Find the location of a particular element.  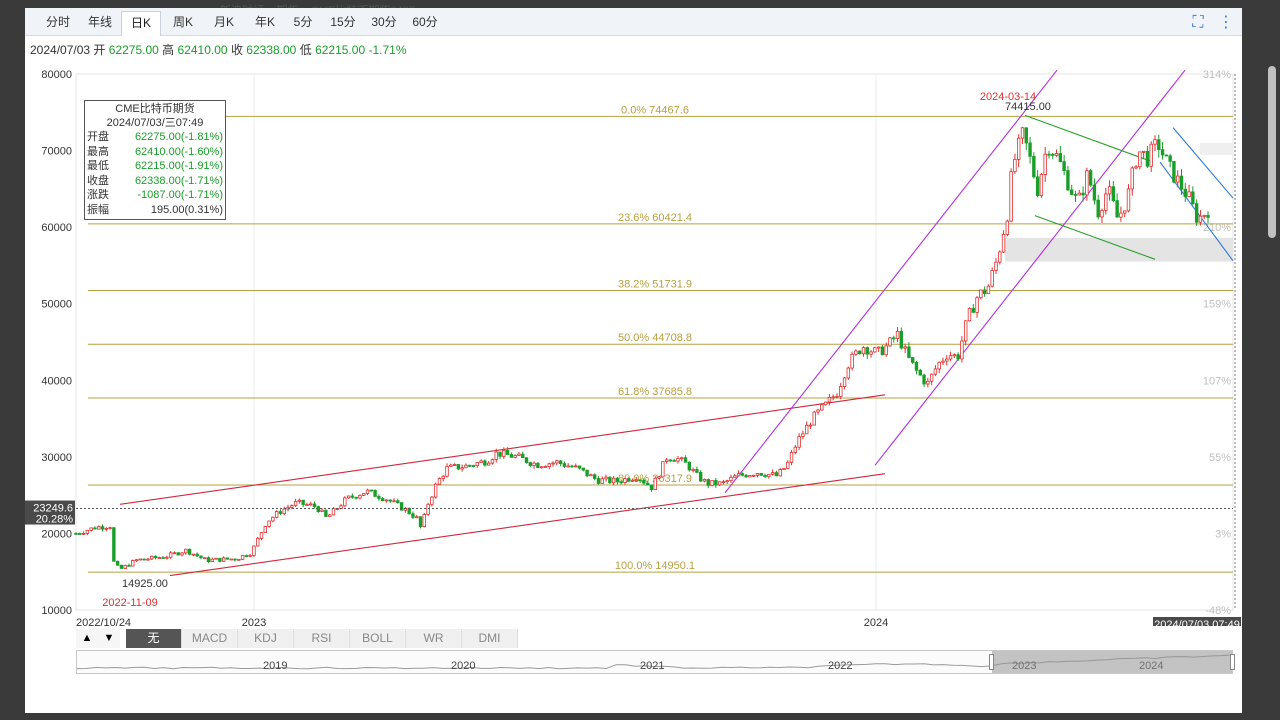

low-date-label: 2022-11-09 is located at coordinates (129, 603).